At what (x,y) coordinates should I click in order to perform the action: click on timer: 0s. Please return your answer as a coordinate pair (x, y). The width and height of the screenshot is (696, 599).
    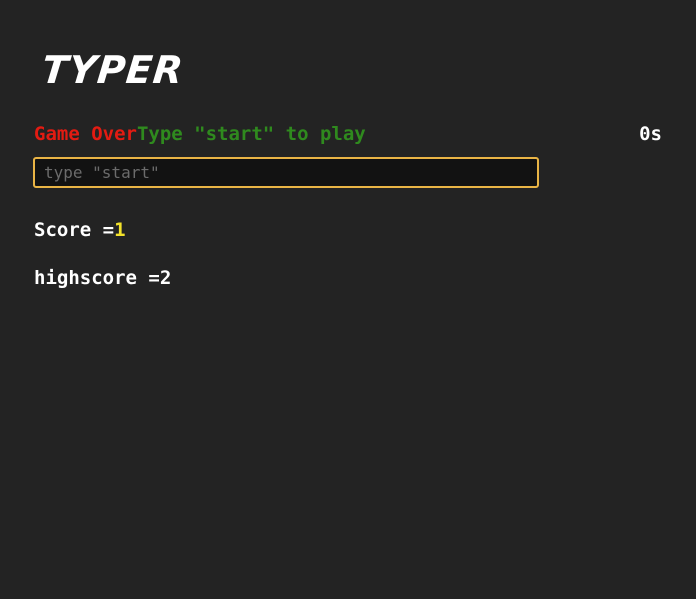
    Looking at the image, I should click on (650, 134).